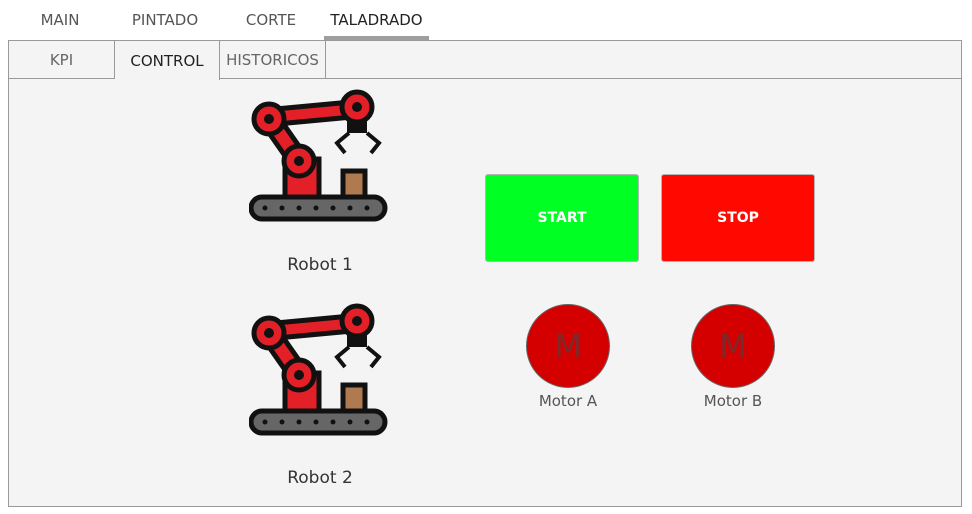 This screenshot has width=972, height=514. What do you see at coordinates (320, 478) in the screenshot?
I see `robot-2-label: Robot 2` at bounding box center [320, 478].